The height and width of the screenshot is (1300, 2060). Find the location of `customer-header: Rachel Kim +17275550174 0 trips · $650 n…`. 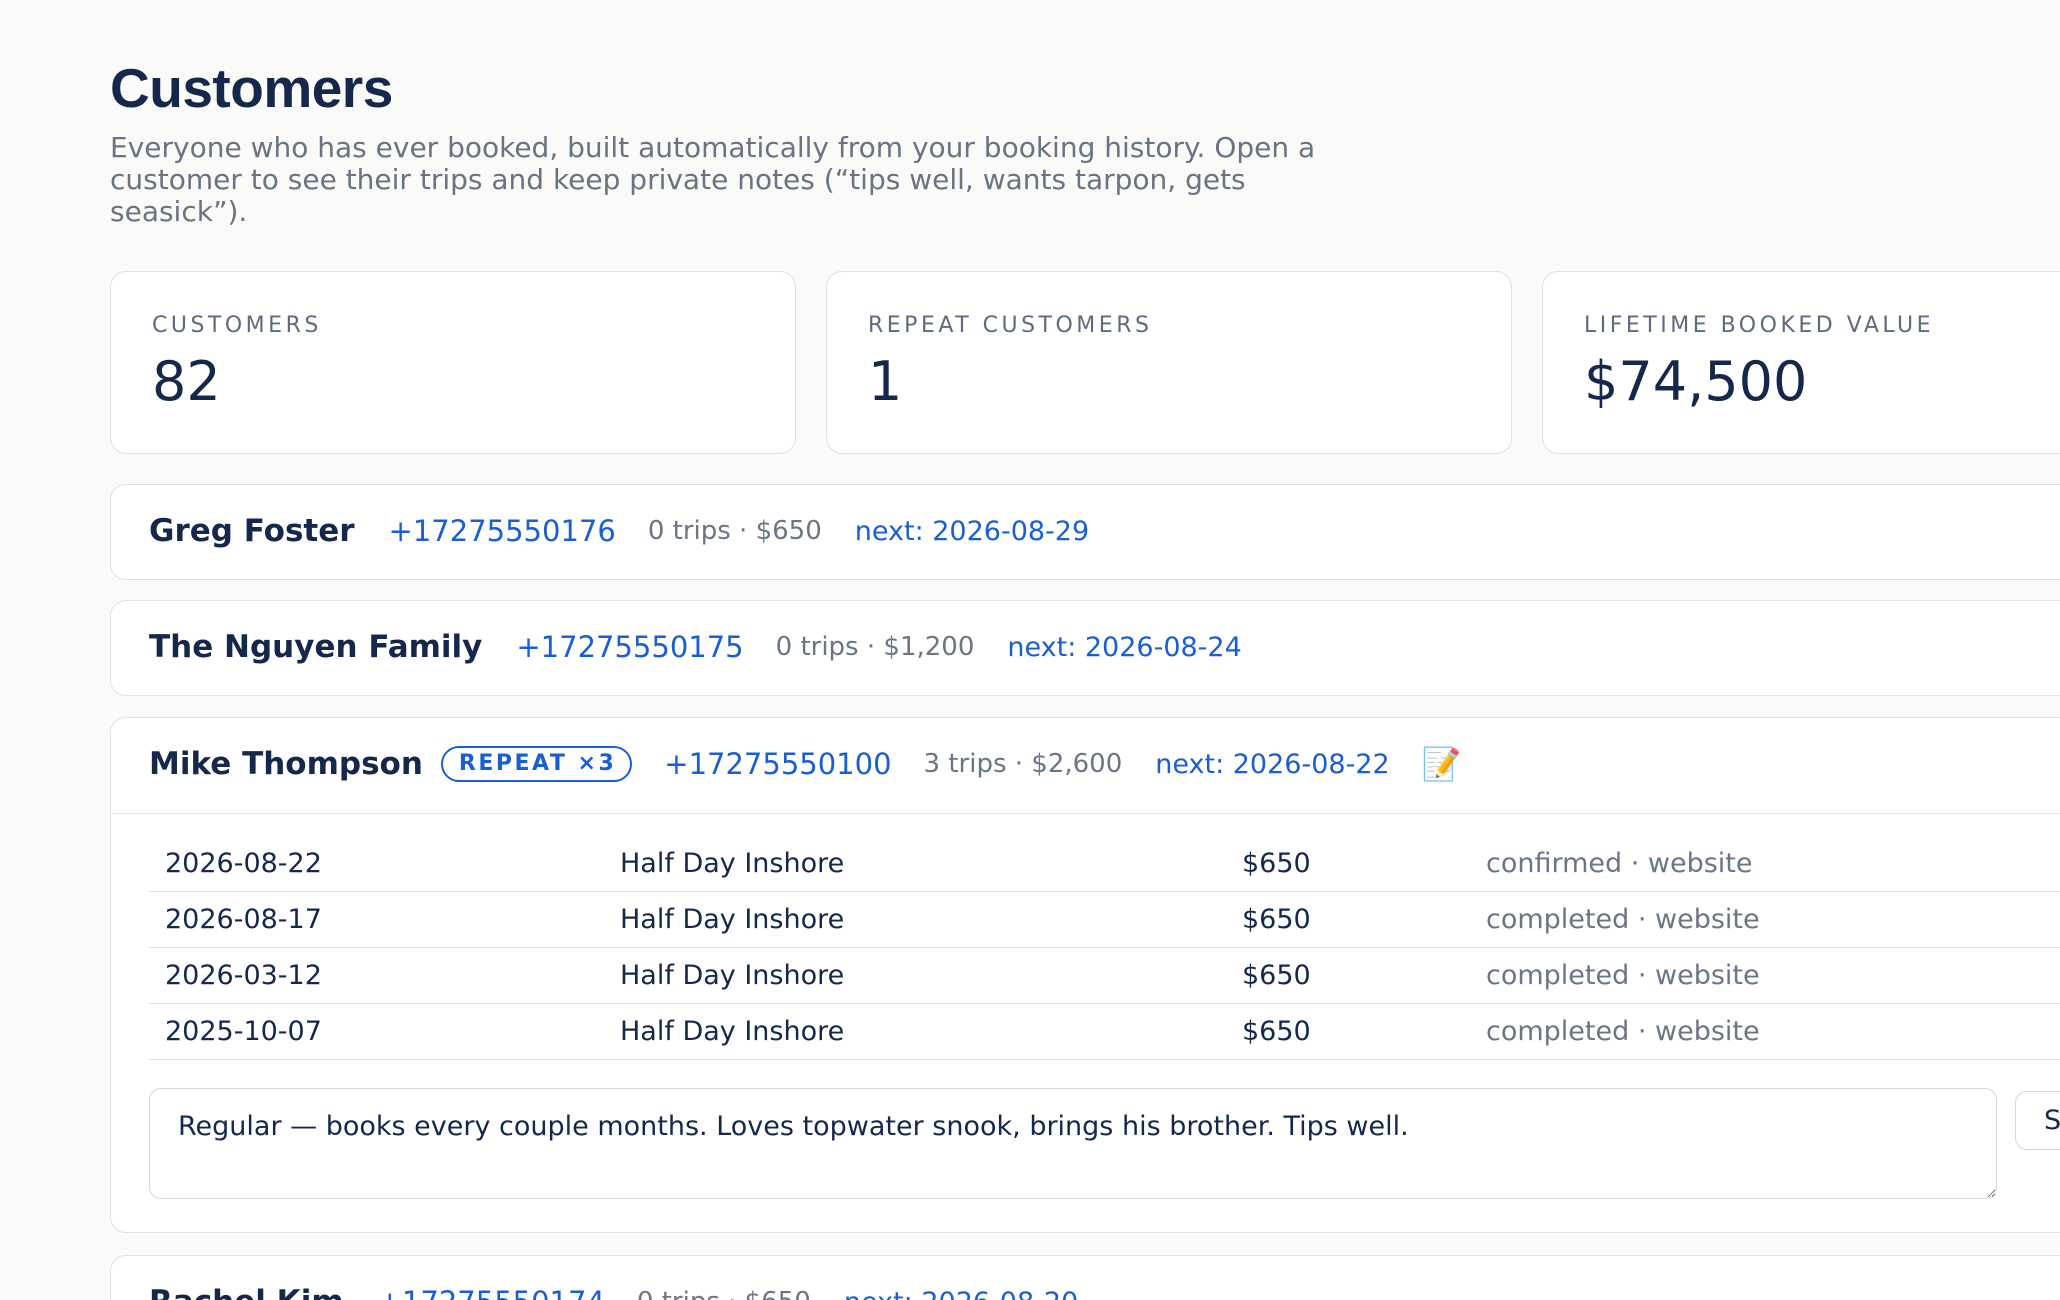

customer-header: Rachel Kim +17275550174 0 trips · $650 n… is located at coordinates (1104, 1278).